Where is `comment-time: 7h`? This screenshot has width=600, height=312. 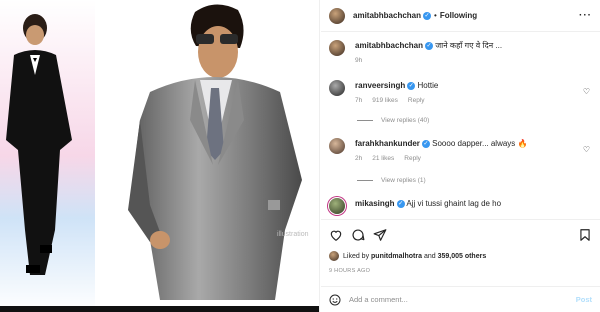 comment-time: 7h is located at coordinates (358, 100).